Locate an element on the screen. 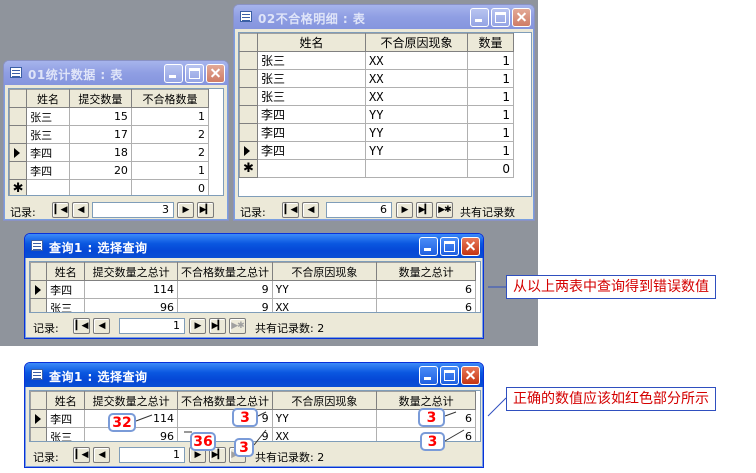 This screenshot has height=473, width=756. annotation-wrong-values: 从以上两表中查询得到错误数值 is located at coordinates (611, 287).